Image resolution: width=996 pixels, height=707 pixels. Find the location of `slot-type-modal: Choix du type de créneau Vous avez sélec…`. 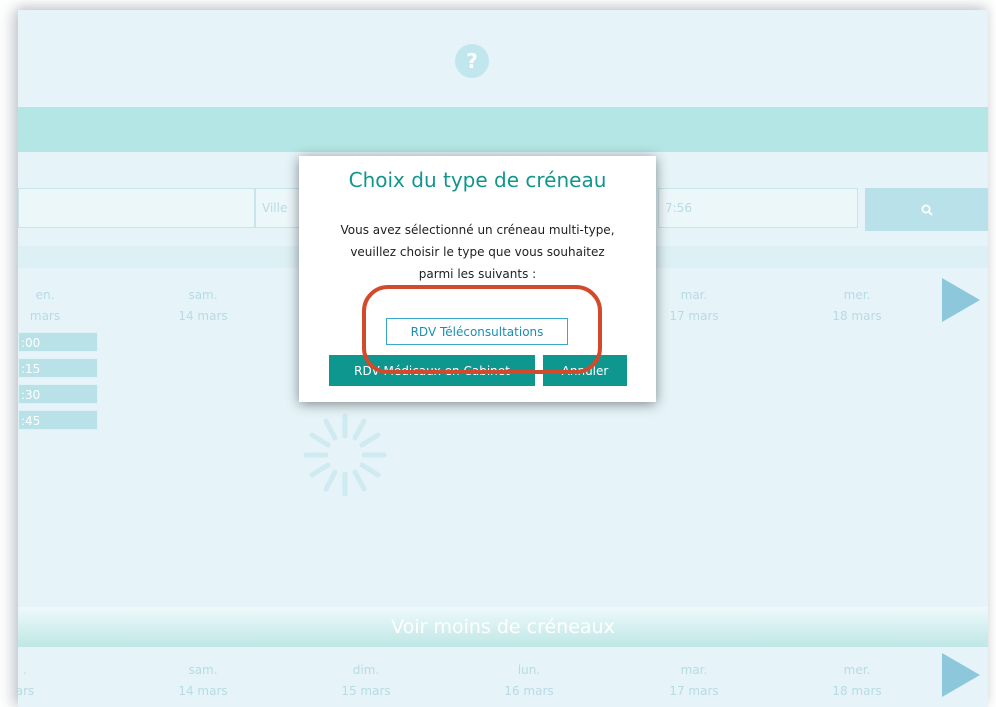

slot-type-modal: Choix du type de créneau Vous avez sélec… is located at coordinates (477, 279).